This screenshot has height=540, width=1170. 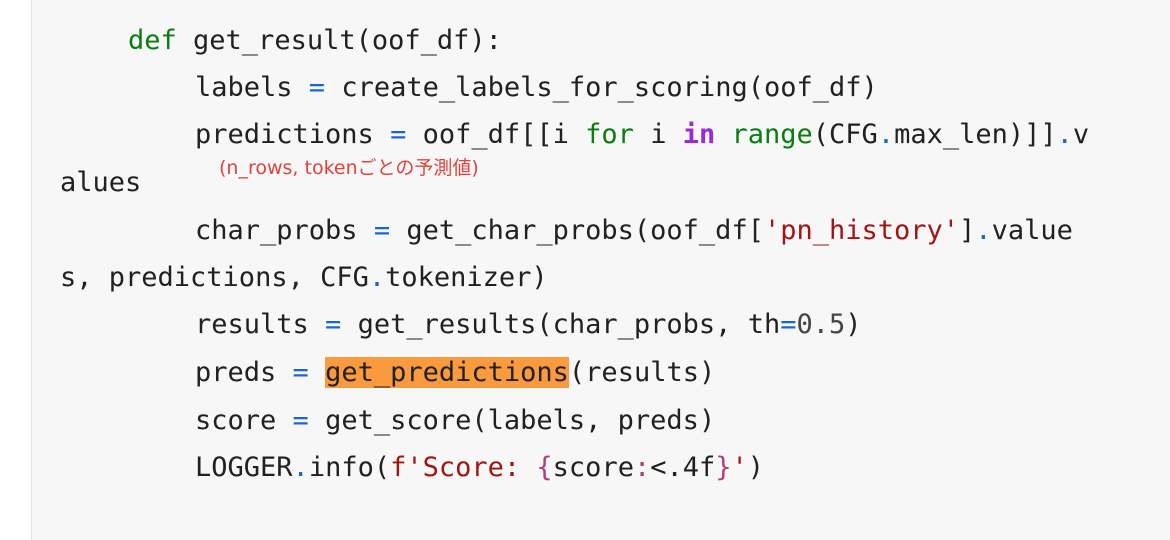 I want to click on annotation-note: (n_rows, tokenごとの予測値), so click(x=349, y=168).